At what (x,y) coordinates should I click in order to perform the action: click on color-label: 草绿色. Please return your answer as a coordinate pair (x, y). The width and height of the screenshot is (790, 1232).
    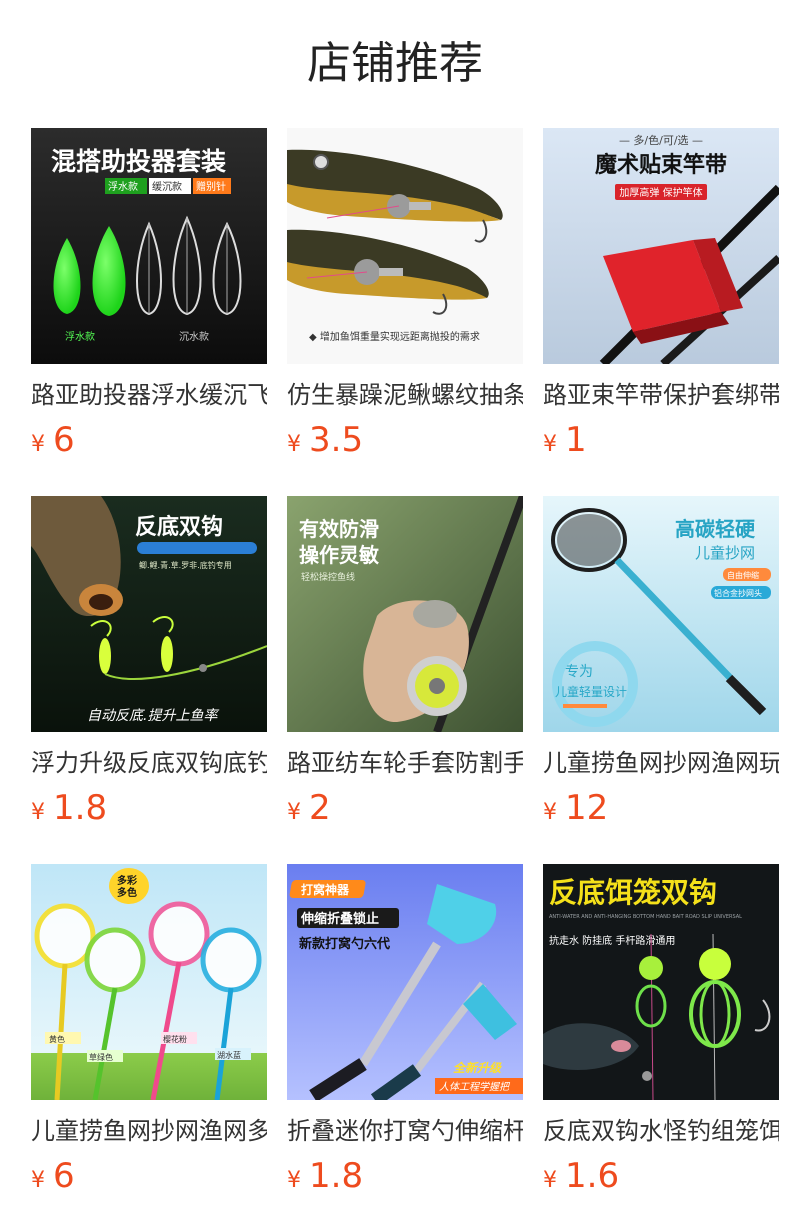
    Looking at the image, I should click on (101, 1057).